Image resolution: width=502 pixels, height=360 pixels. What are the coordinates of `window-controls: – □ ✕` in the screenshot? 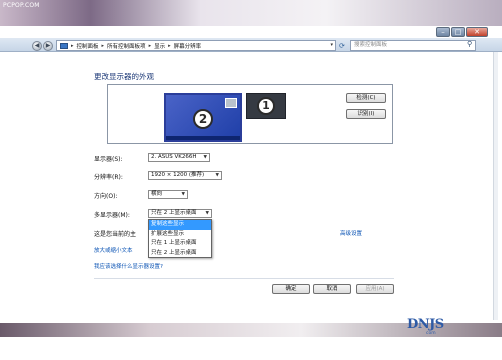 It's located at (462, 32).